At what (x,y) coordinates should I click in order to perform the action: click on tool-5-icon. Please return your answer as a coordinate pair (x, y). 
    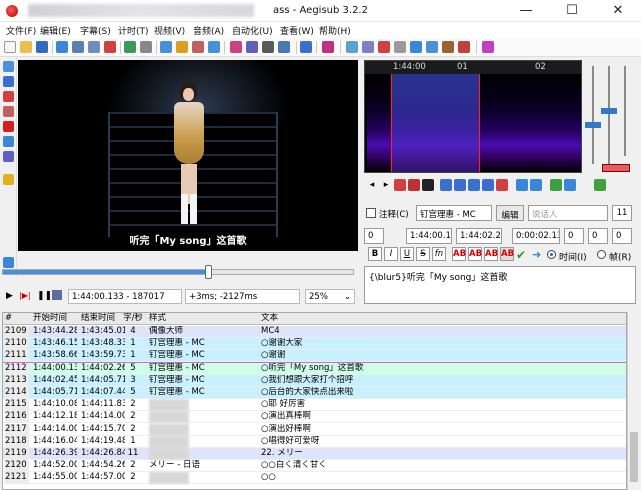
    Looking at the image, I should click on (416, 47).